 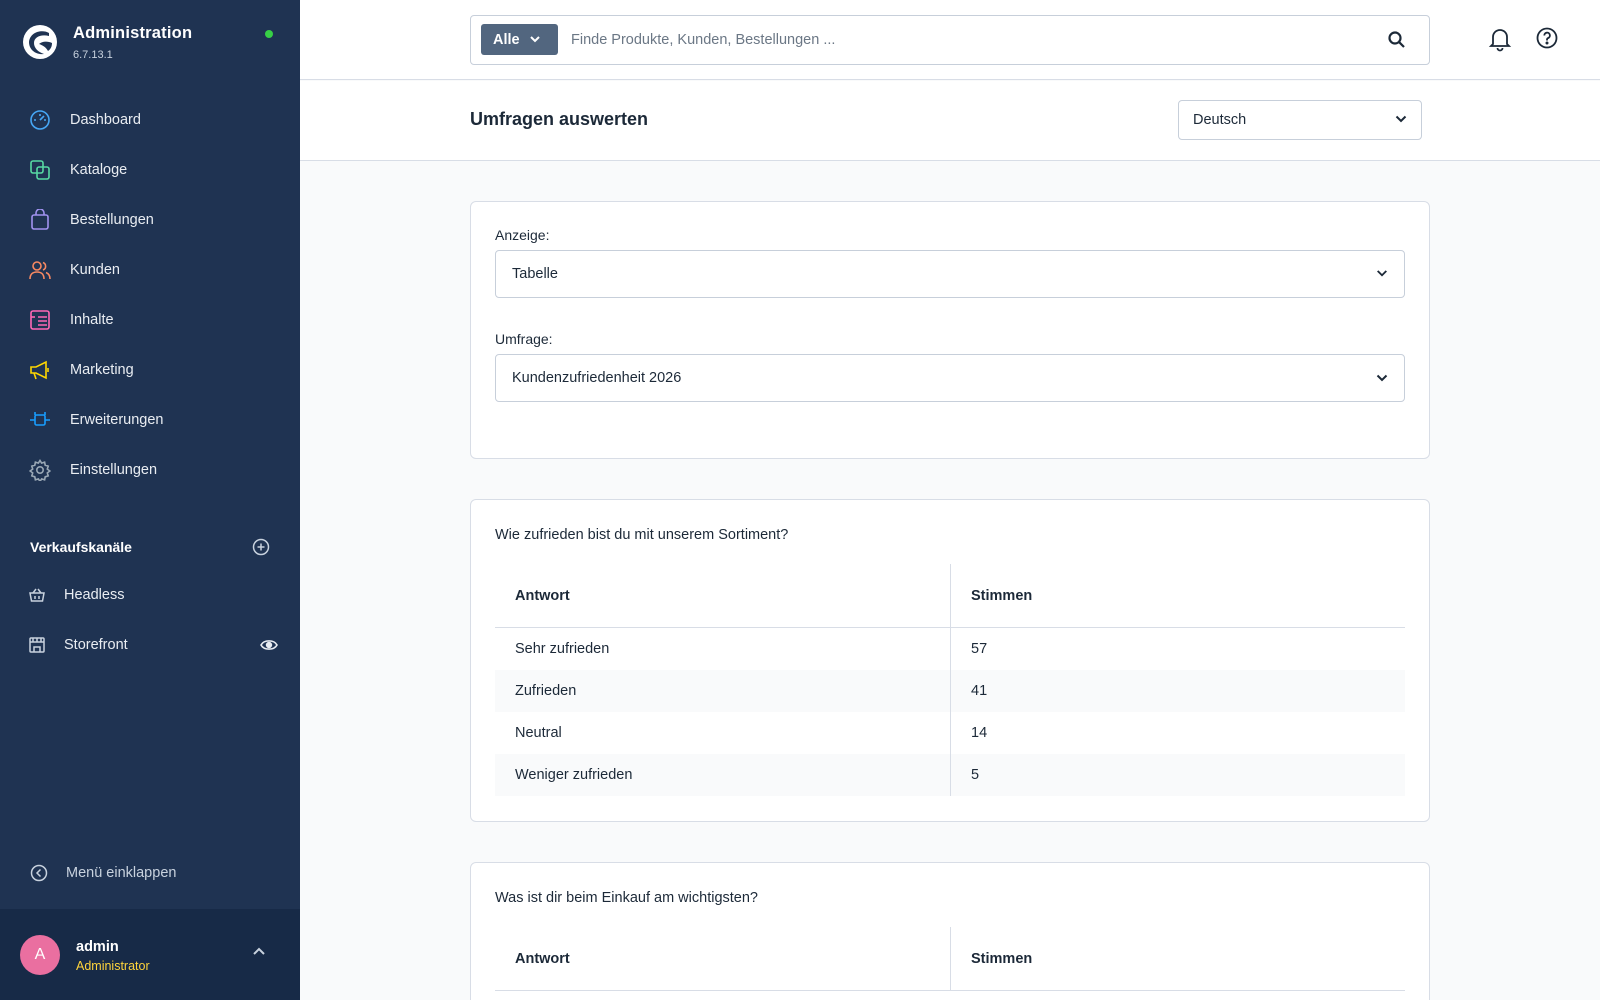 I want to click on avatar: A, so click(x=40, y=955).